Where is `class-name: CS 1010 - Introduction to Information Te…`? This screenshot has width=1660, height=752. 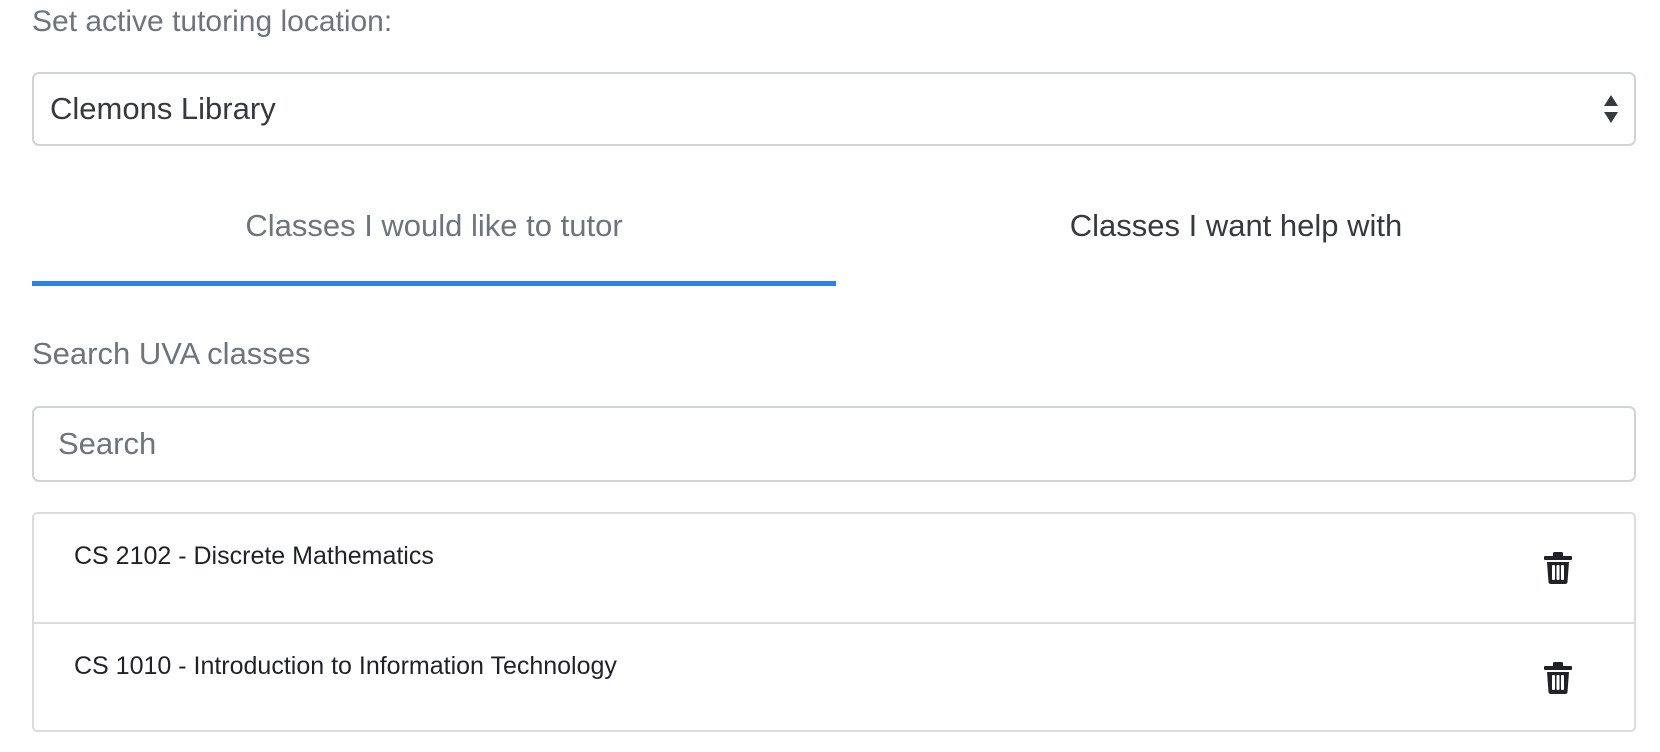
class-name: CS 1010 - Introduction to Information Te… is located at coordinates (345, 666).